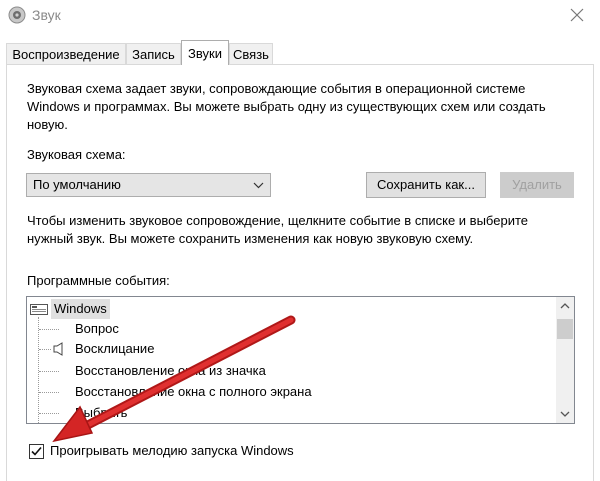 This screenshot has width=600, height=481. I want to click on description-line: новую., so click(47, 124).